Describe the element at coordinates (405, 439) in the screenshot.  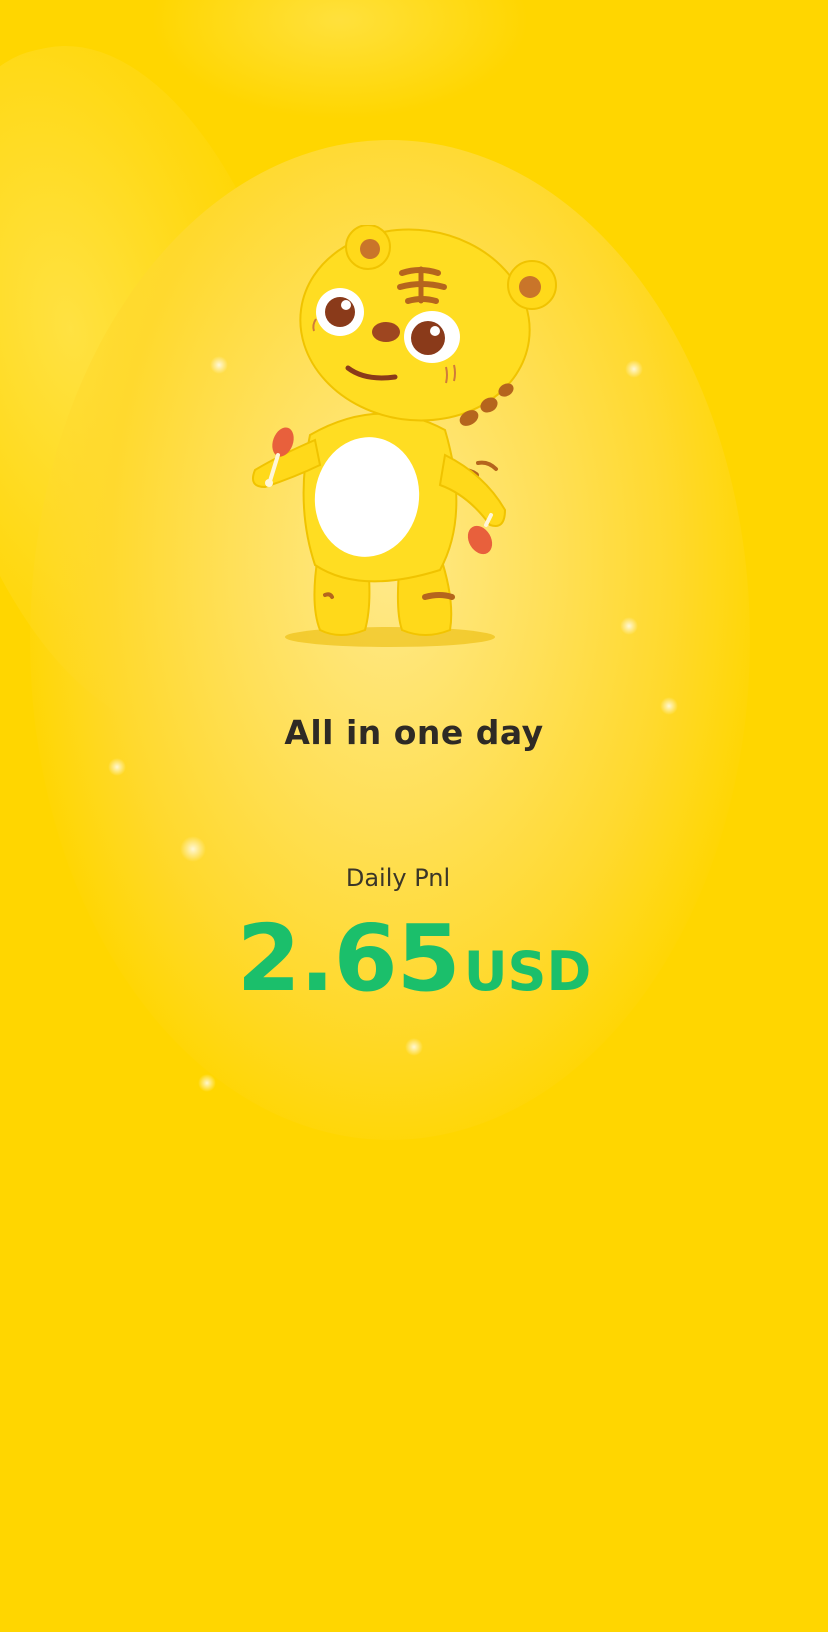
I see `tiger-mascot-icon` at that location.